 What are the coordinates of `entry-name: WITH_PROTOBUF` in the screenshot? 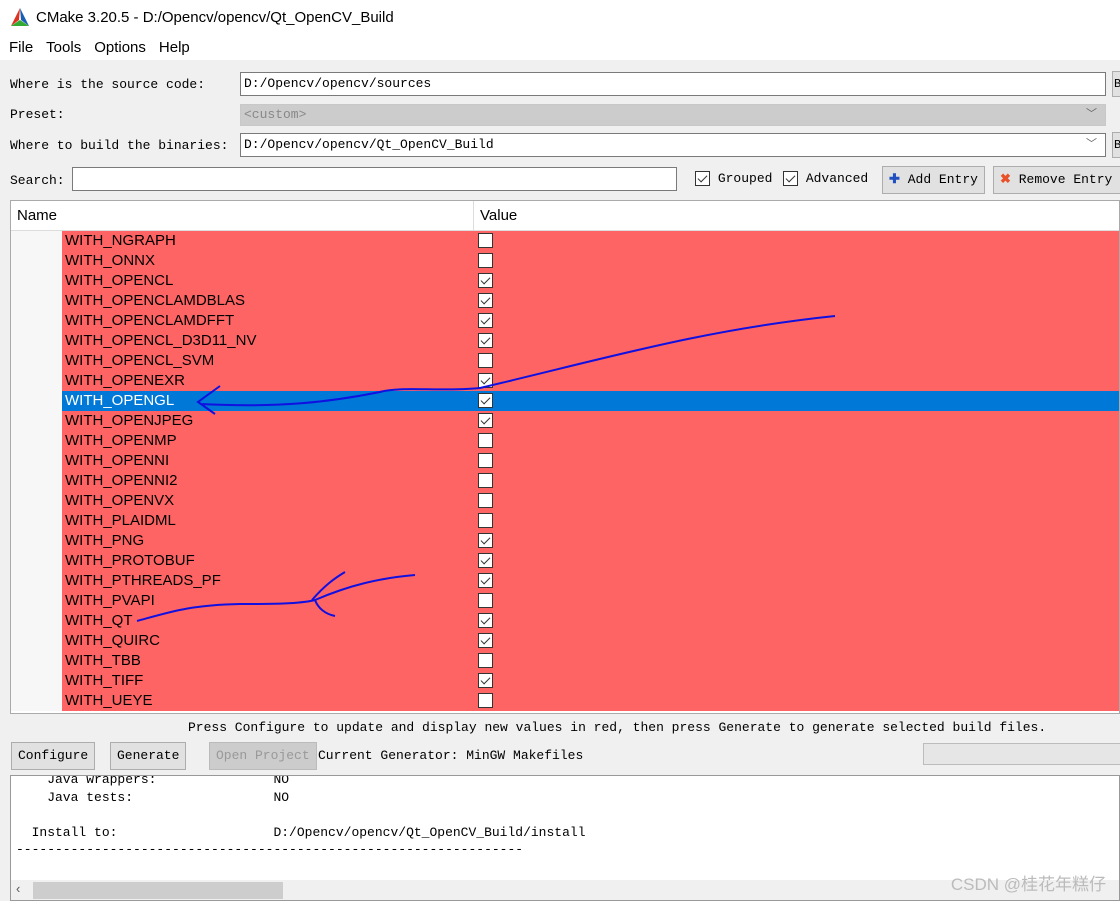 It's located at (590, 561).